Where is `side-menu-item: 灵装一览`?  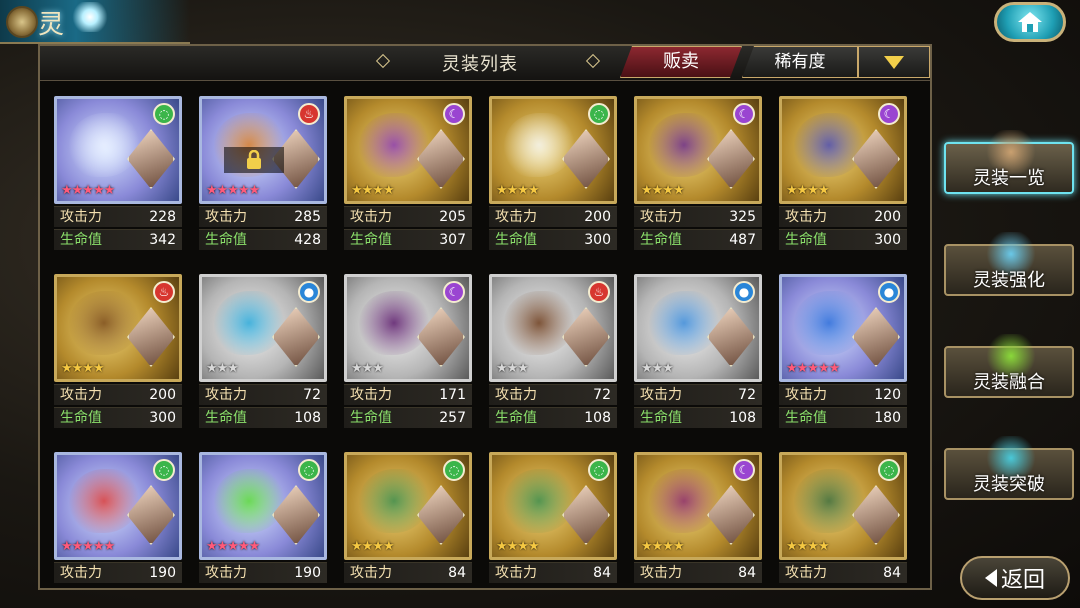 side-menu-item: 灵装一览 is located at coordinates (1009, 162).